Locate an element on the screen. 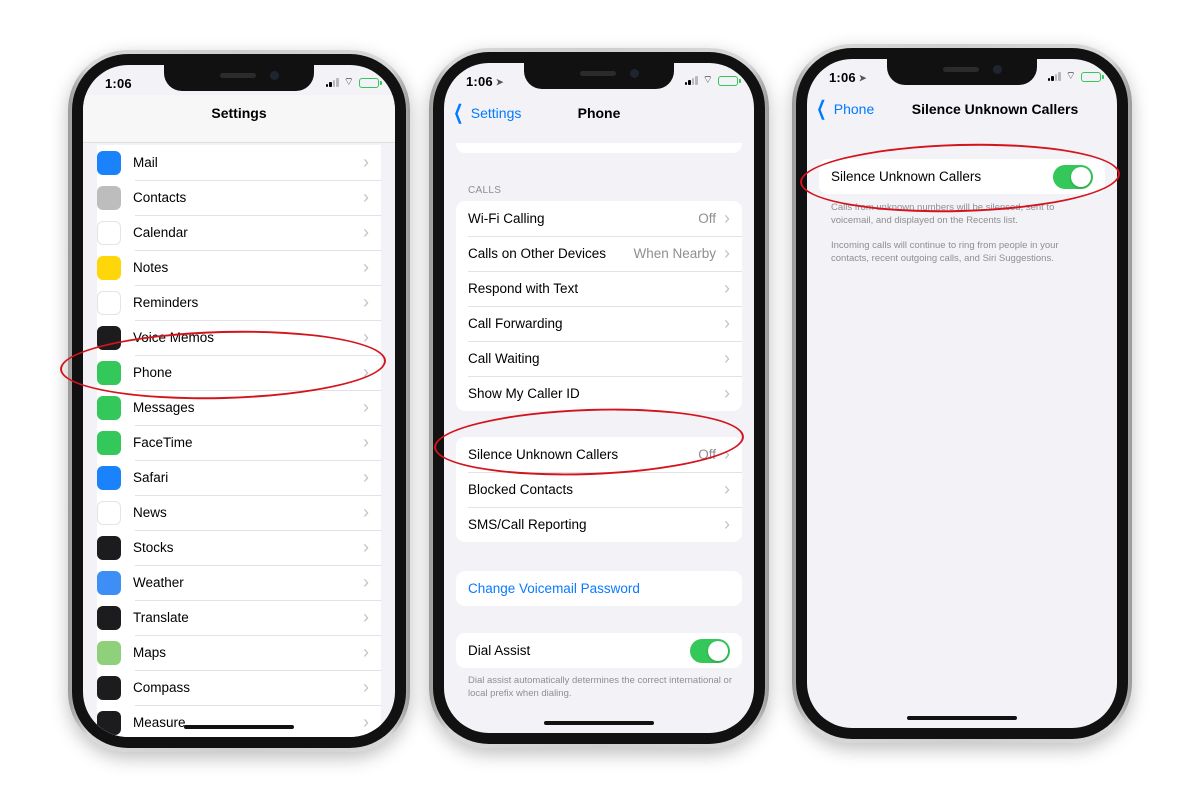 The width and height of the screenshot is (1200, 799). dial-assist-toggle is located at coordinates (710, 650).